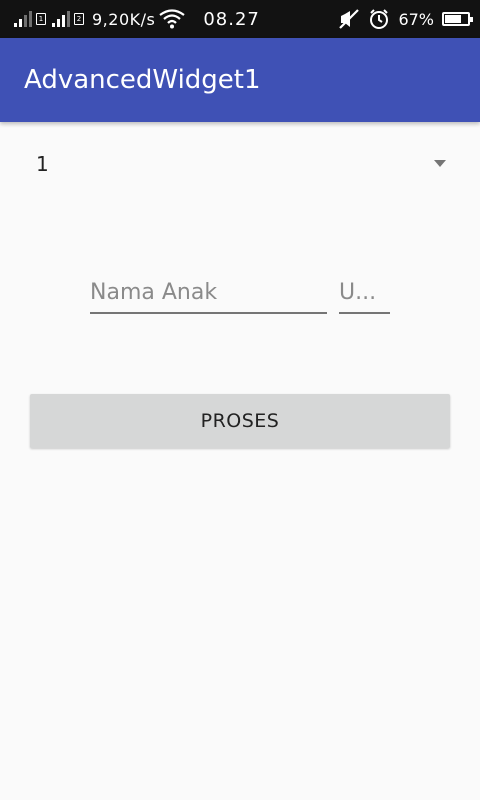  I want to click on number-spinner: 1, so click(240, 165).